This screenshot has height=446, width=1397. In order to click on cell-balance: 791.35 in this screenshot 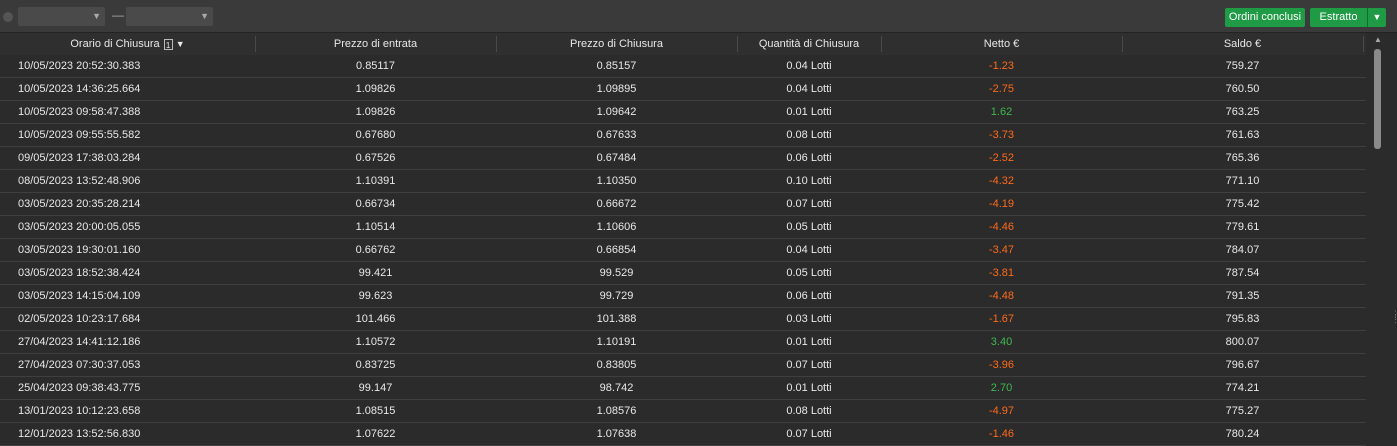, I will do `click(1242, 296)`.